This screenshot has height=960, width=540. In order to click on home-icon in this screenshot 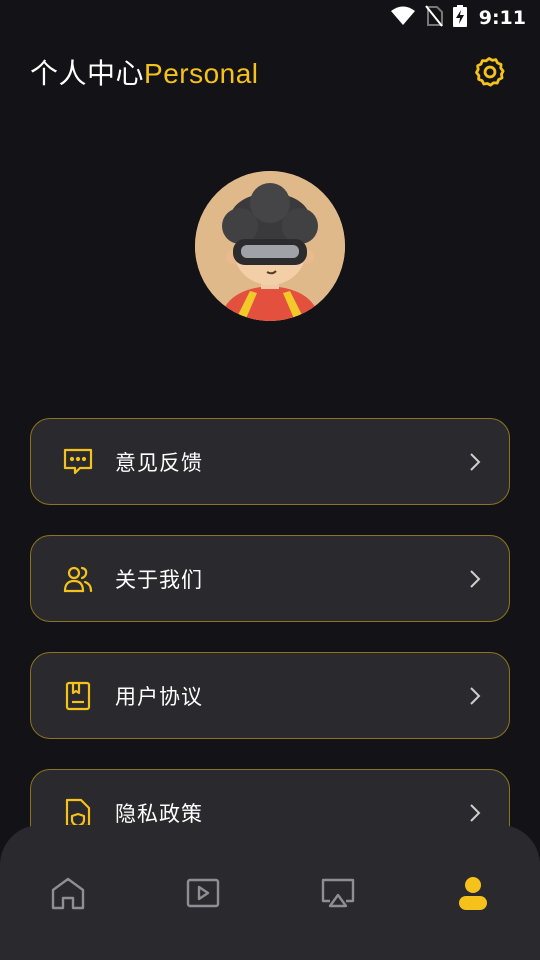, I will do `click(67, 893)`.